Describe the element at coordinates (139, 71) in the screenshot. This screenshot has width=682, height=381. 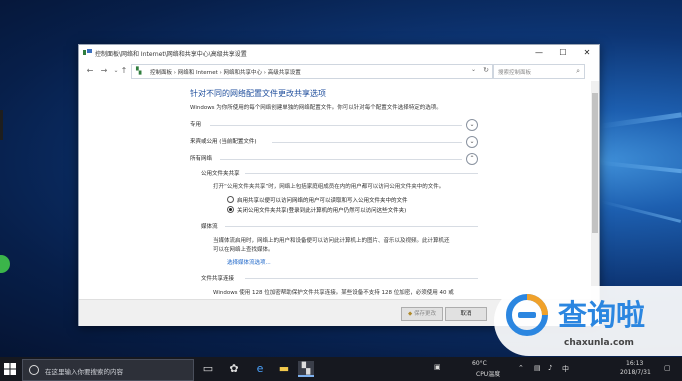
I see `control-panel-icon: ▚` at that location.